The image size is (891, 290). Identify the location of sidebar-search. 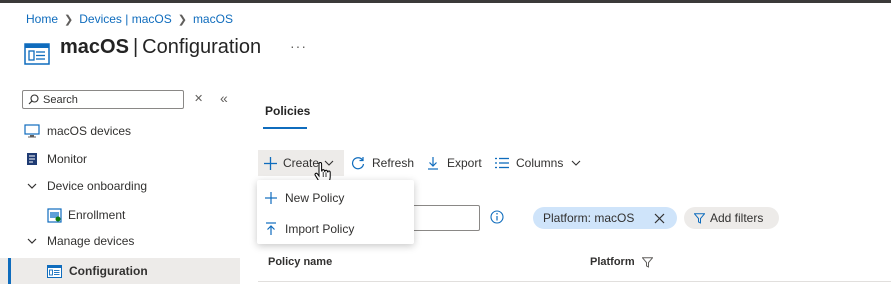
(103, 99).